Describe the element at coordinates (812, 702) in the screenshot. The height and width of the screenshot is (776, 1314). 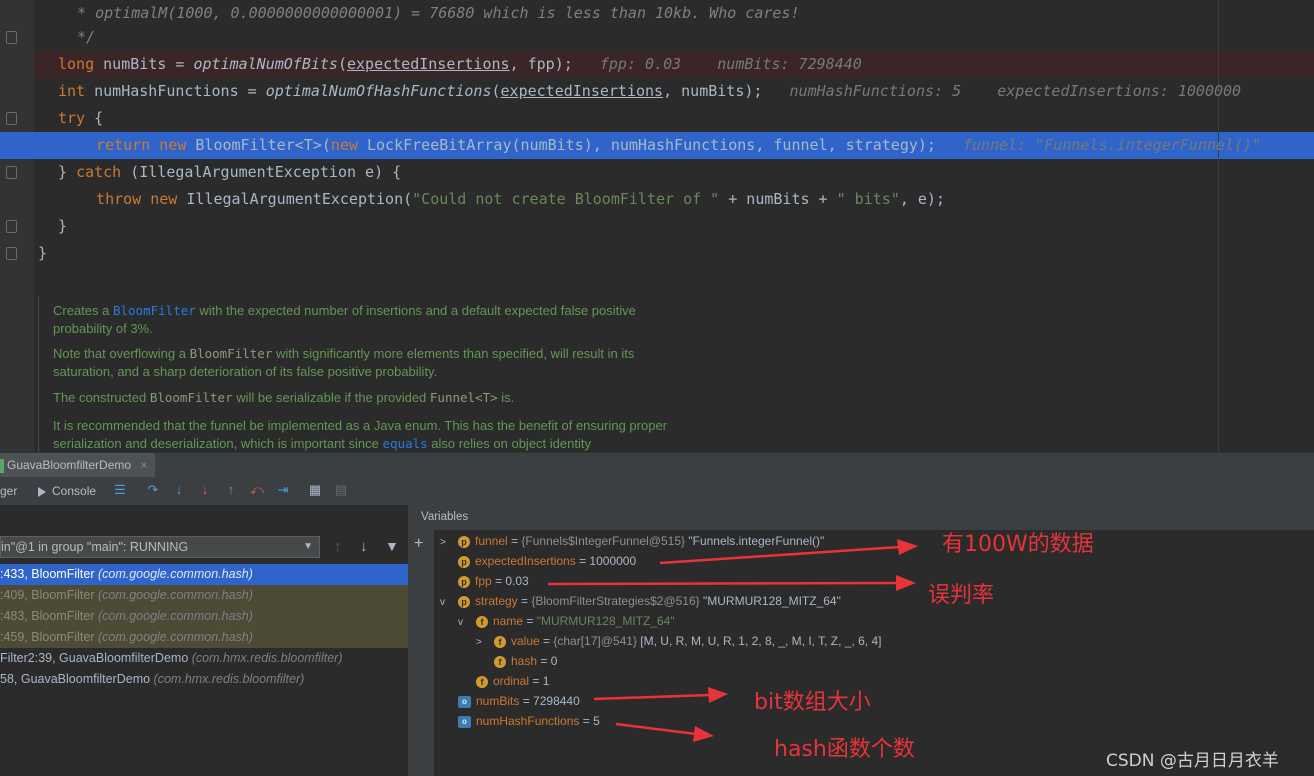
I see `annotation-bit-array-size: bit数组大小` at that location.